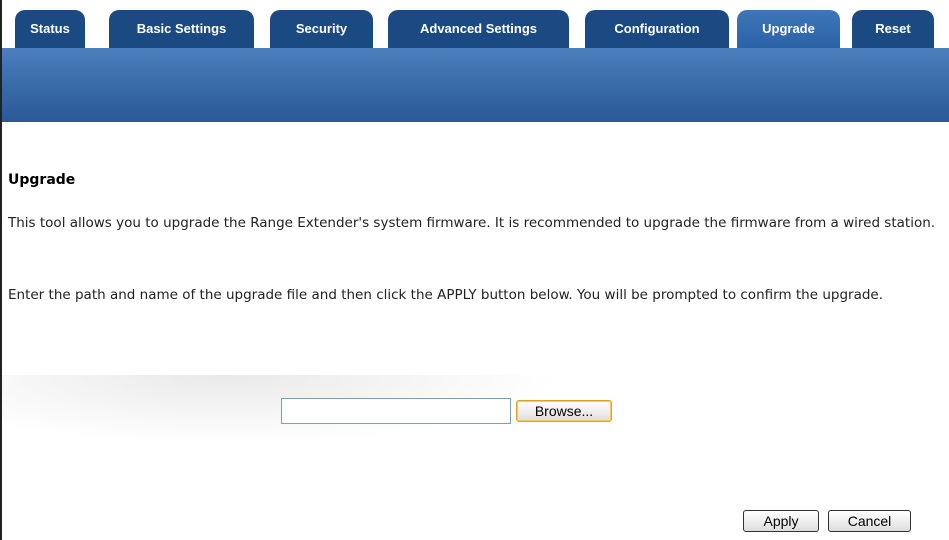  What do you see at coordinates (788, 29) in the screenshot?
I see `tab-upgrade: Upgrade` at bounding box center [788, 29].